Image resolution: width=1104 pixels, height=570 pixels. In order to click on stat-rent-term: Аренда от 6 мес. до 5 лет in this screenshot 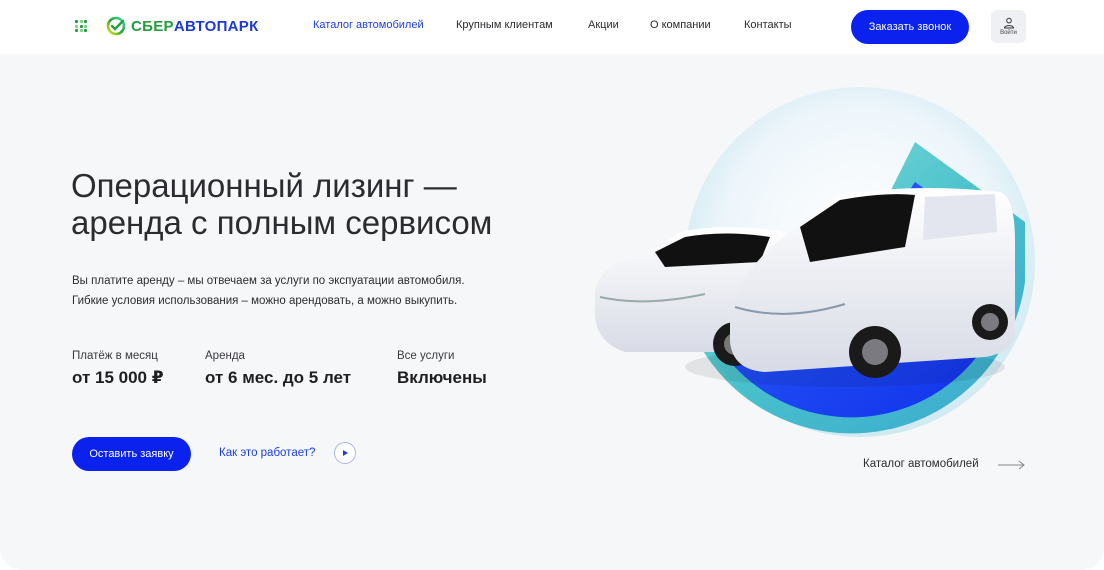, I will do `click(278, 369)`.